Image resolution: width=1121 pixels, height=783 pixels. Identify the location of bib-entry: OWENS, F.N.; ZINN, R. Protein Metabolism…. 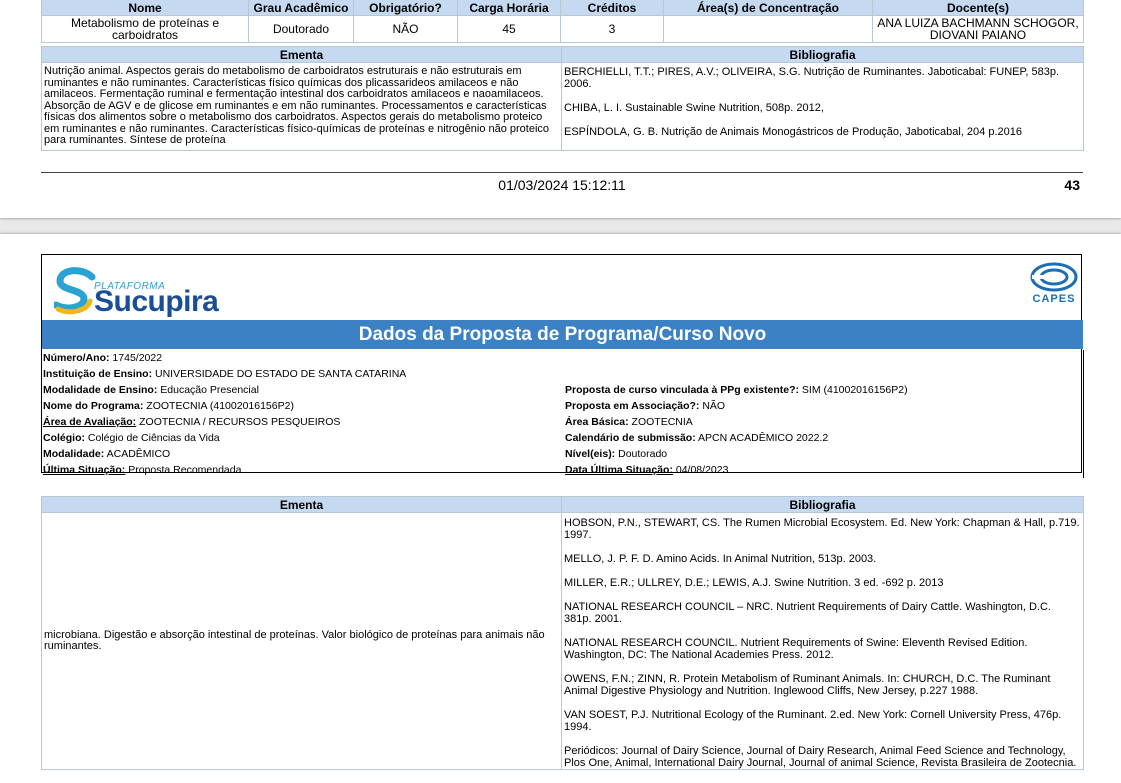
(807, 685).